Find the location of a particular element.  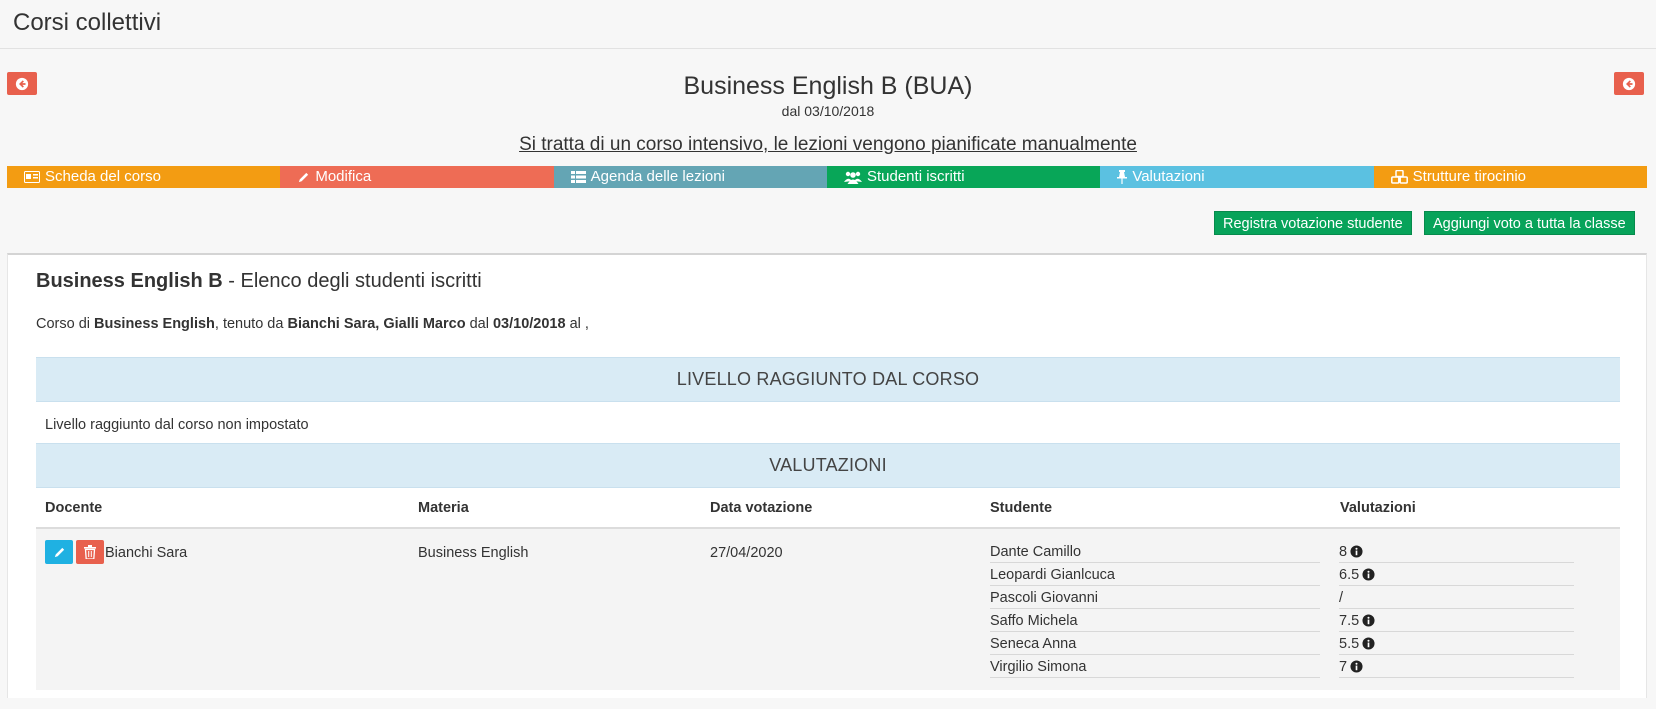

grade-value: 8 is located at coordinates (1343, 551).